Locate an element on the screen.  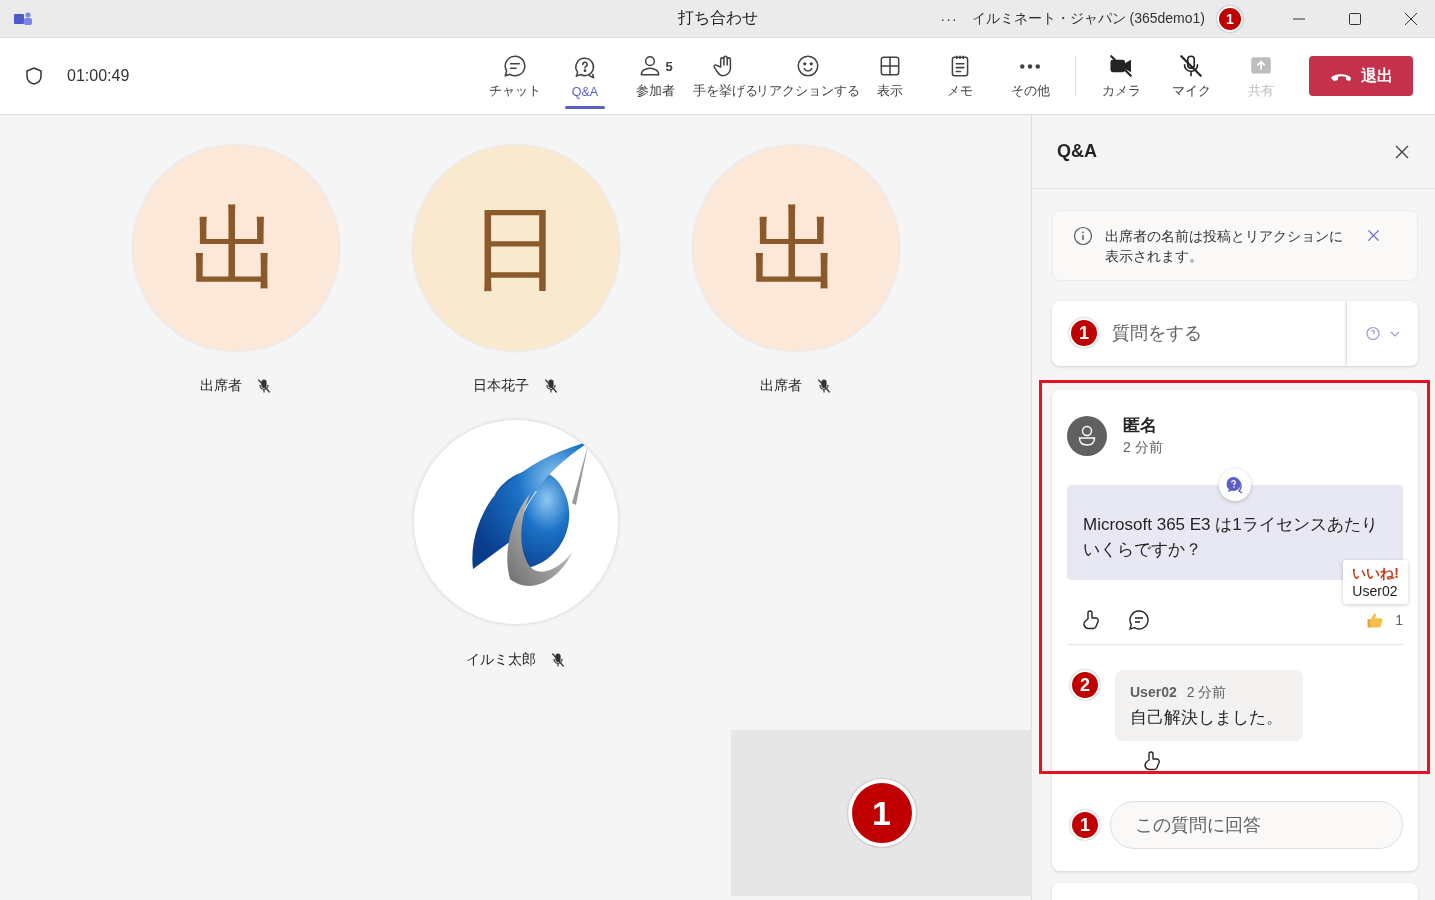
question-icon is located at coordinates (1372, 333).